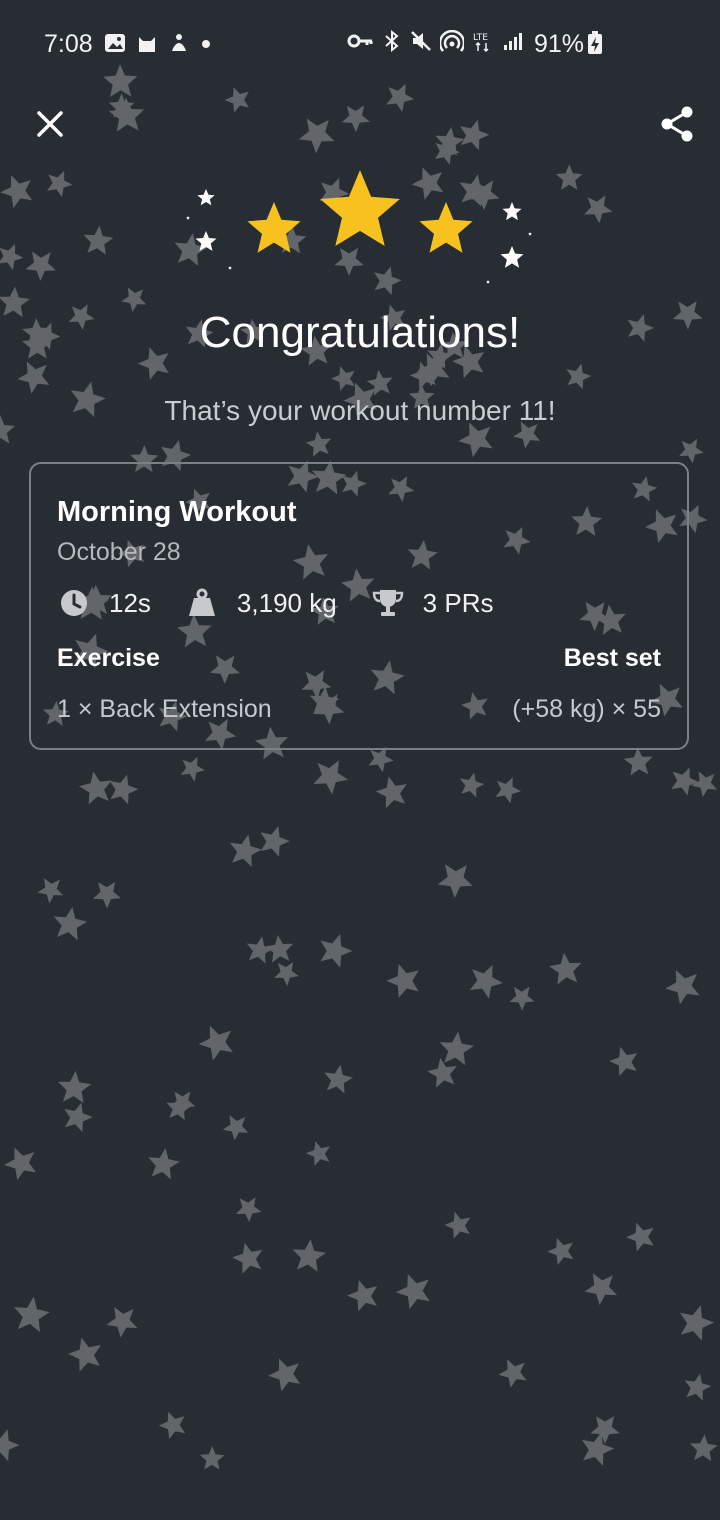  What do you see at coordinates (586, 709) in the screenshot?
I see `best-set-cell: (+58 kg) × 55` at bounding box center [586, 709].